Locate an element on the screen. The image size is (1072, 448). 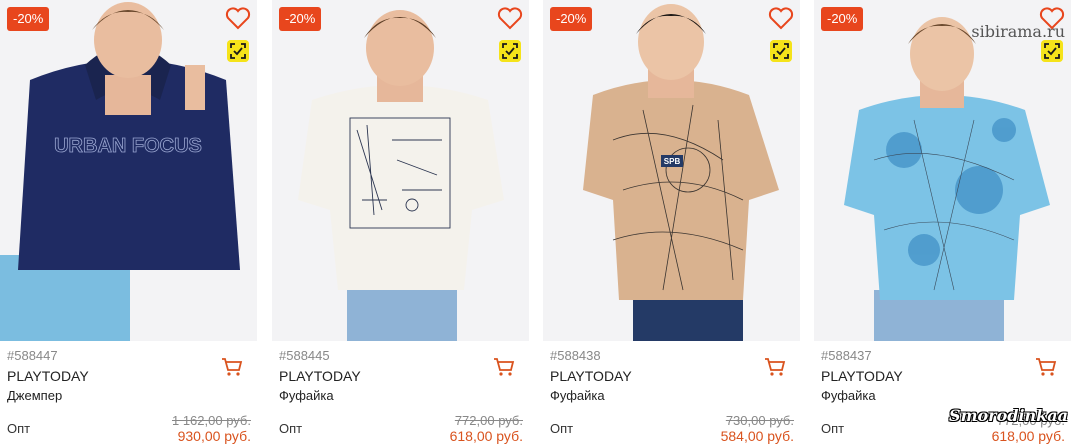
svg-text: URBAN FOCUS is located at coordinates (128, 146).